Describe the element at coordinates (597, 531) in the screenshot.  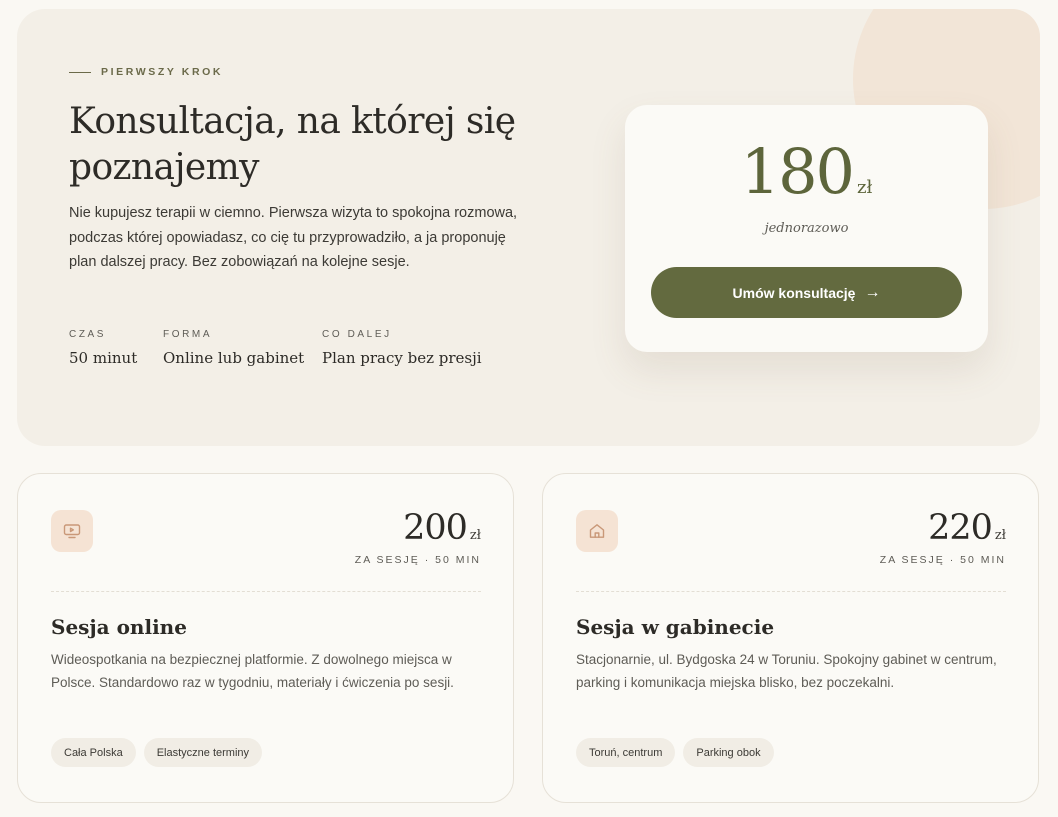
I see `home-icon` at that location.